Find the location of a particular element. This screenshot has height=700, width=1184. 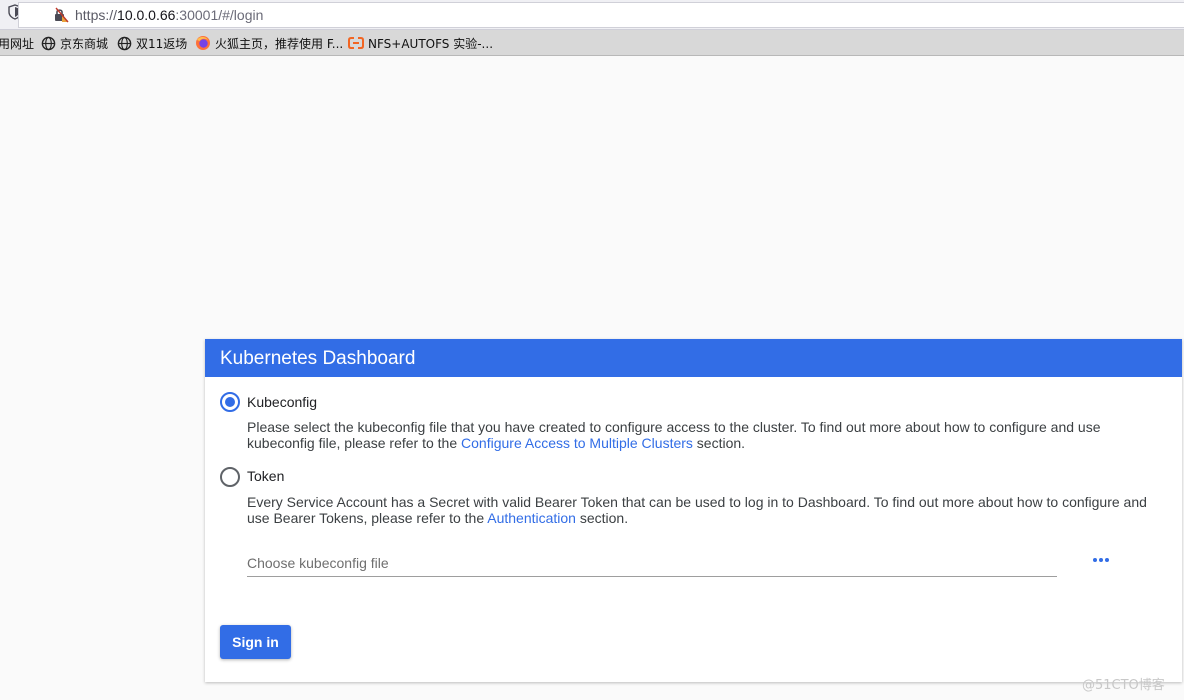

insecure-lock-icon is located at coordinates (61, 15).